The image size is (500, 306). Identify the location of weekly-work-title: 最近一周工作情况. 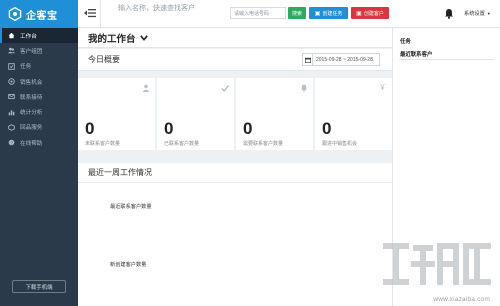
(235, 173).